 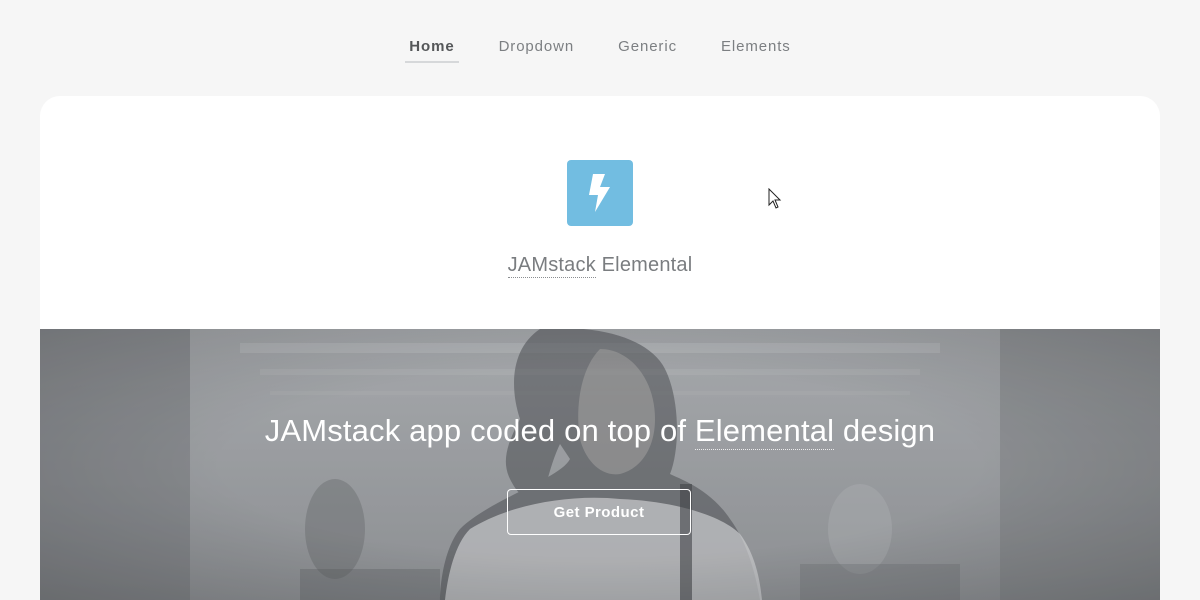 I want to click on mouse-cursor-icon, so click(x=775, y=198).